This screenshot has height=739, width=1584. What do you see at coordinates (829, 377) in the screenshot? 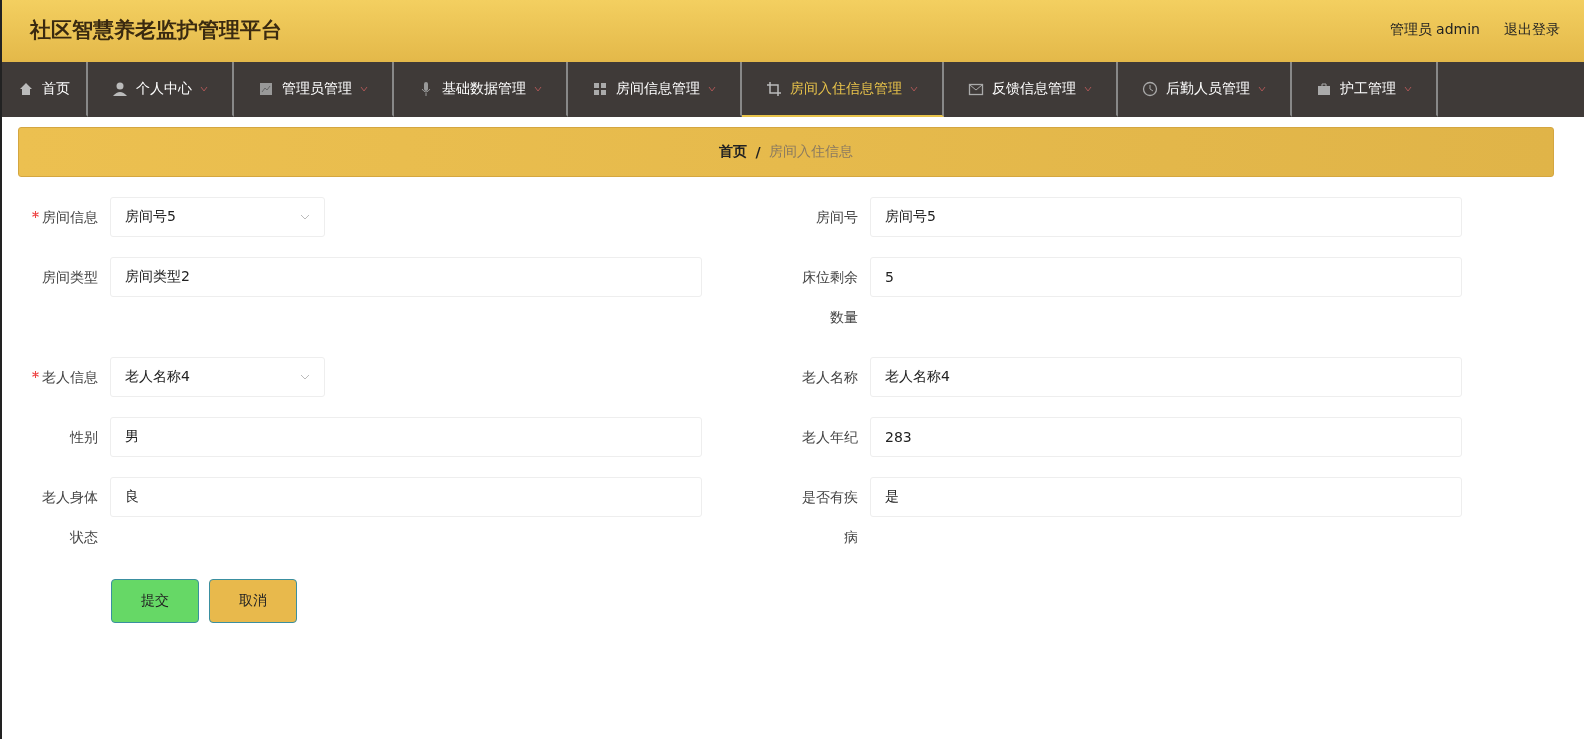
I see `field-label: 老人名称` at bounding box center [829, 377].